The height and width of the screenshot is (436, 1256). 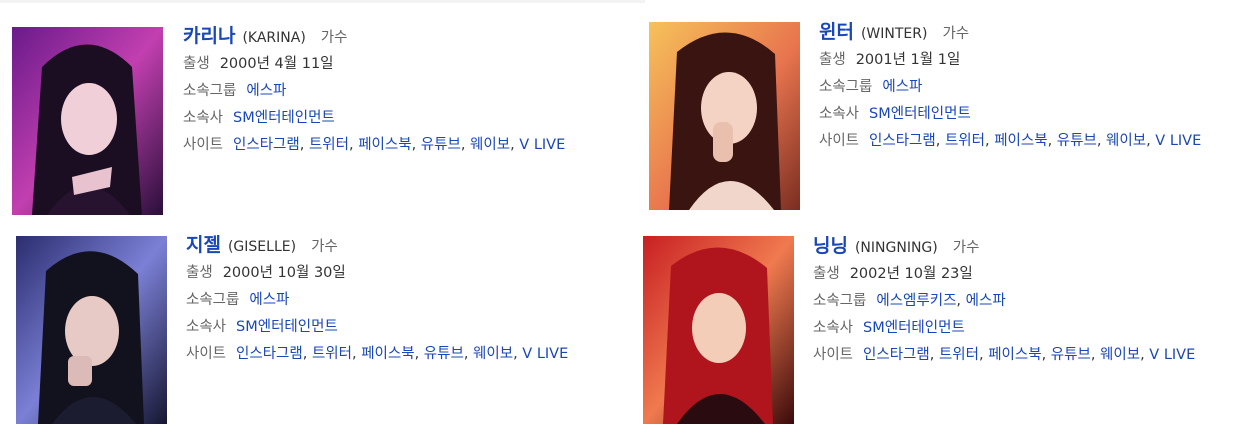 What do you see at coordinates (284, 273) in the screenshot?
I see `birth-value: 2000년 10월 30일` at bounding box center [284, 273].